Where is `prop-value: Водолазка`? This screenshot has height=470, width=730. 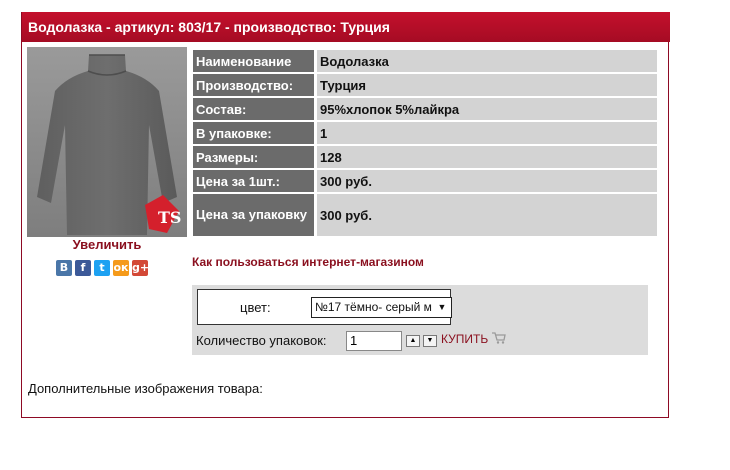
prop-value: Водолазка is located at coordinates (487, 61).